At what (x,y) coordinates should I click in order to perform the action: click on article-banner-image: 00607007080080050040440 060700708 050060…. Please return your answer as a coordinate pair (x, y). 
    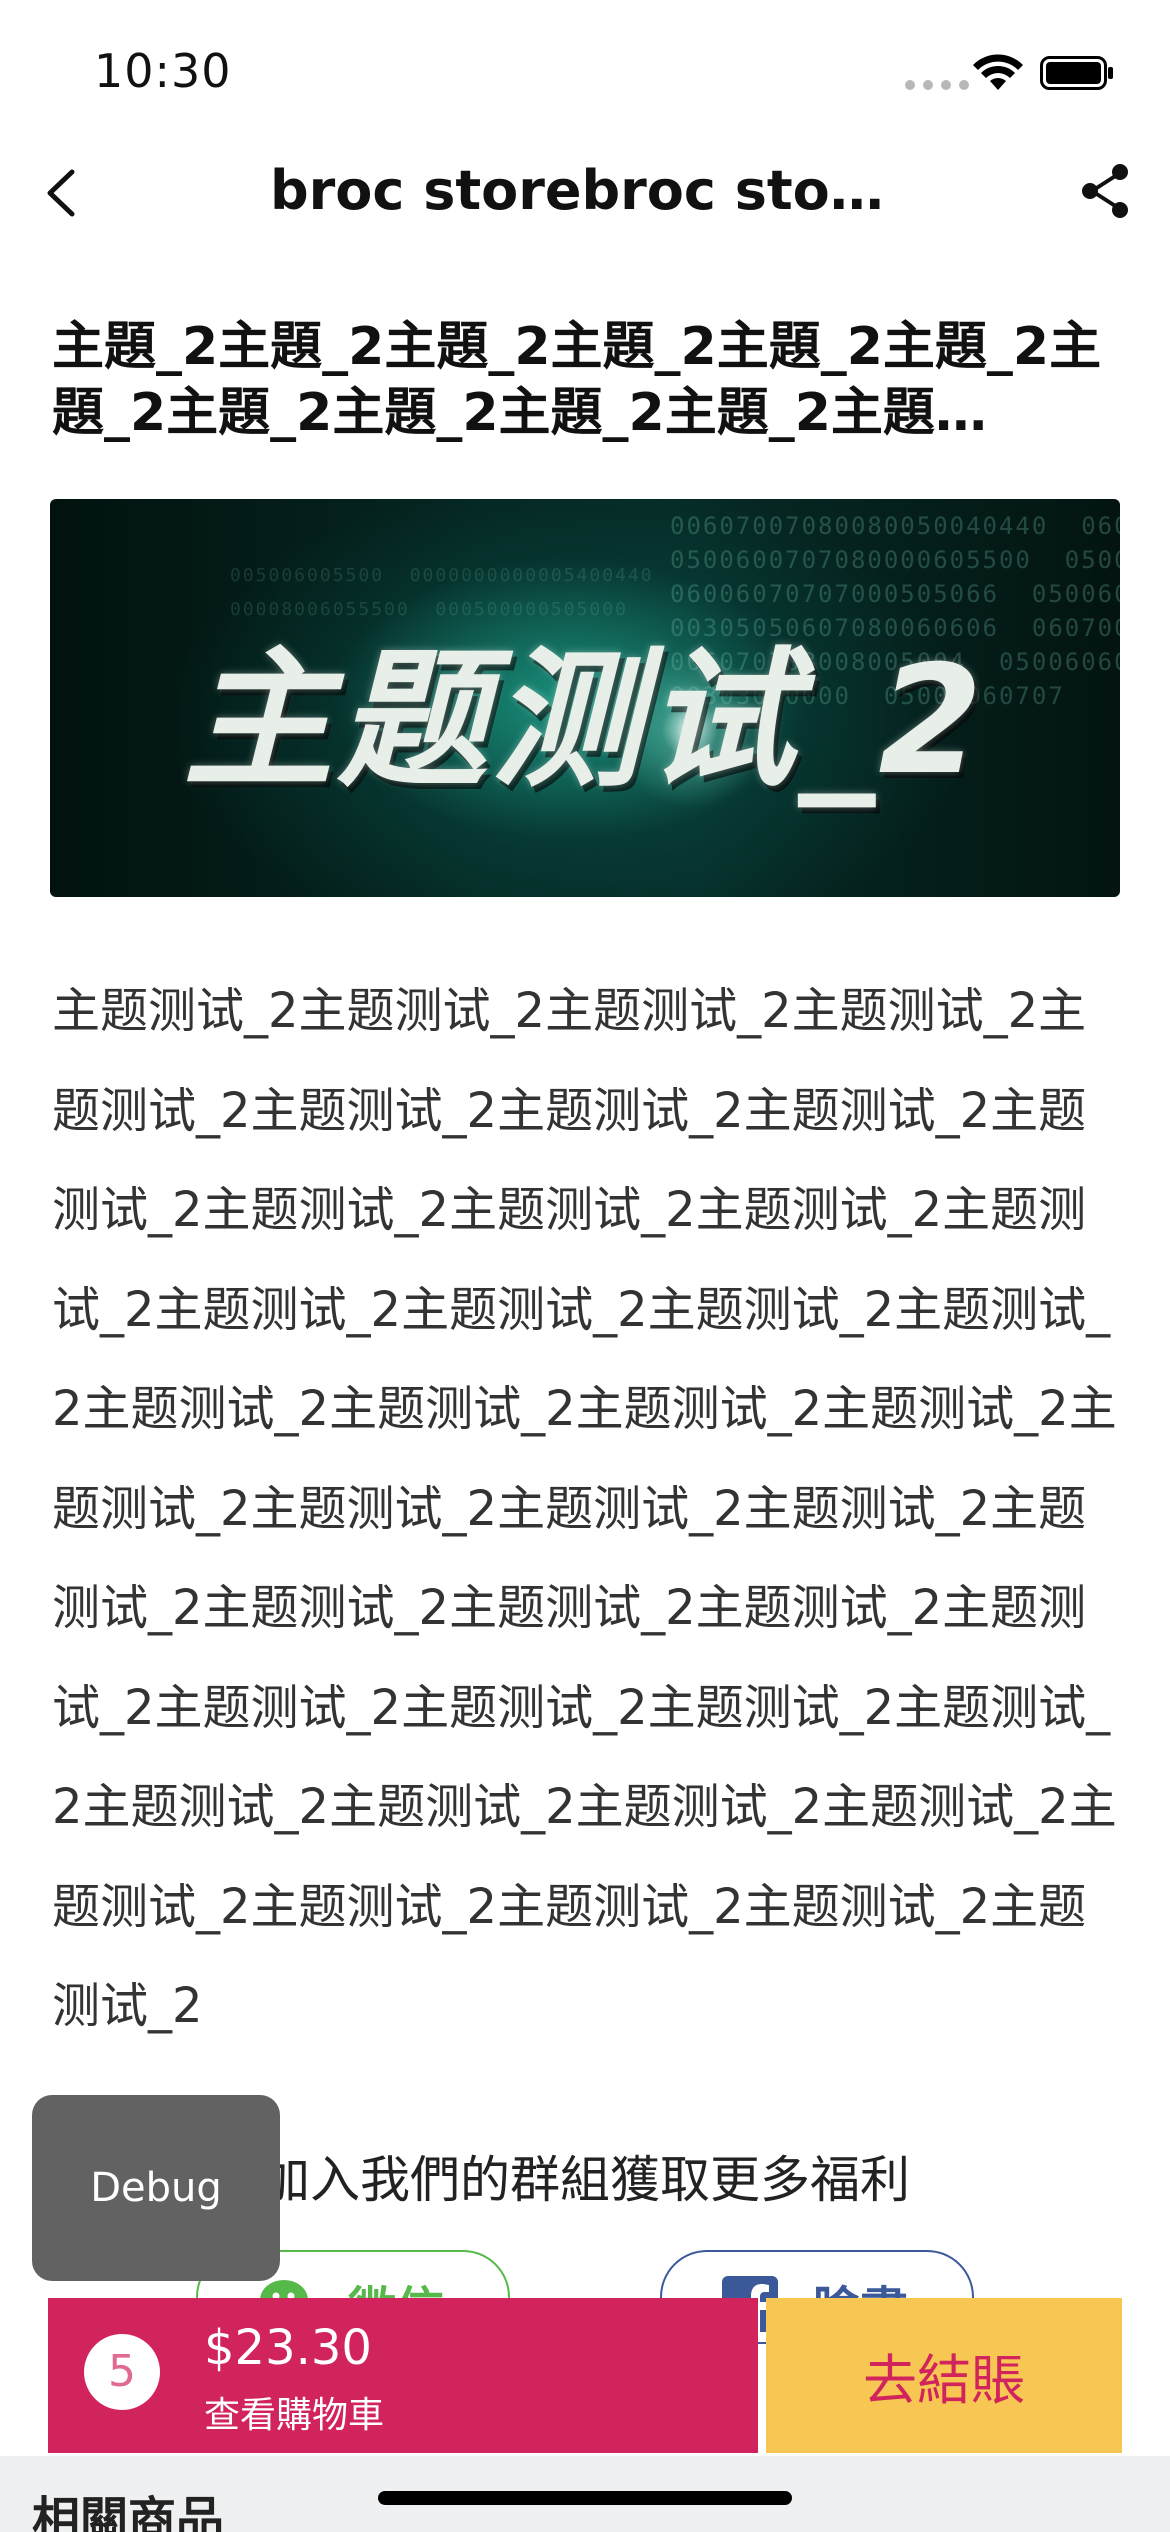
    Looking at the image, I should click on (585, 698).